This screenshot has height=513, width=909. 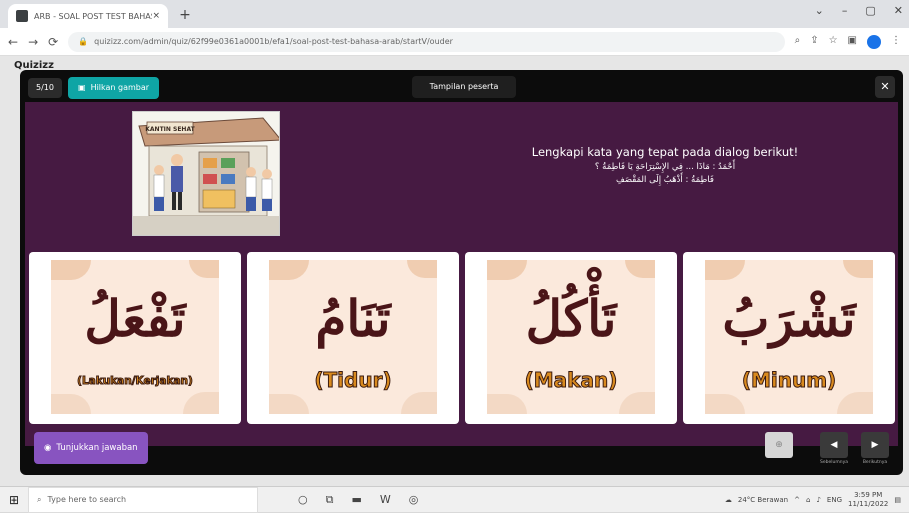 I want to click on previous-question-button: ◀, so click(x=834, y=445).